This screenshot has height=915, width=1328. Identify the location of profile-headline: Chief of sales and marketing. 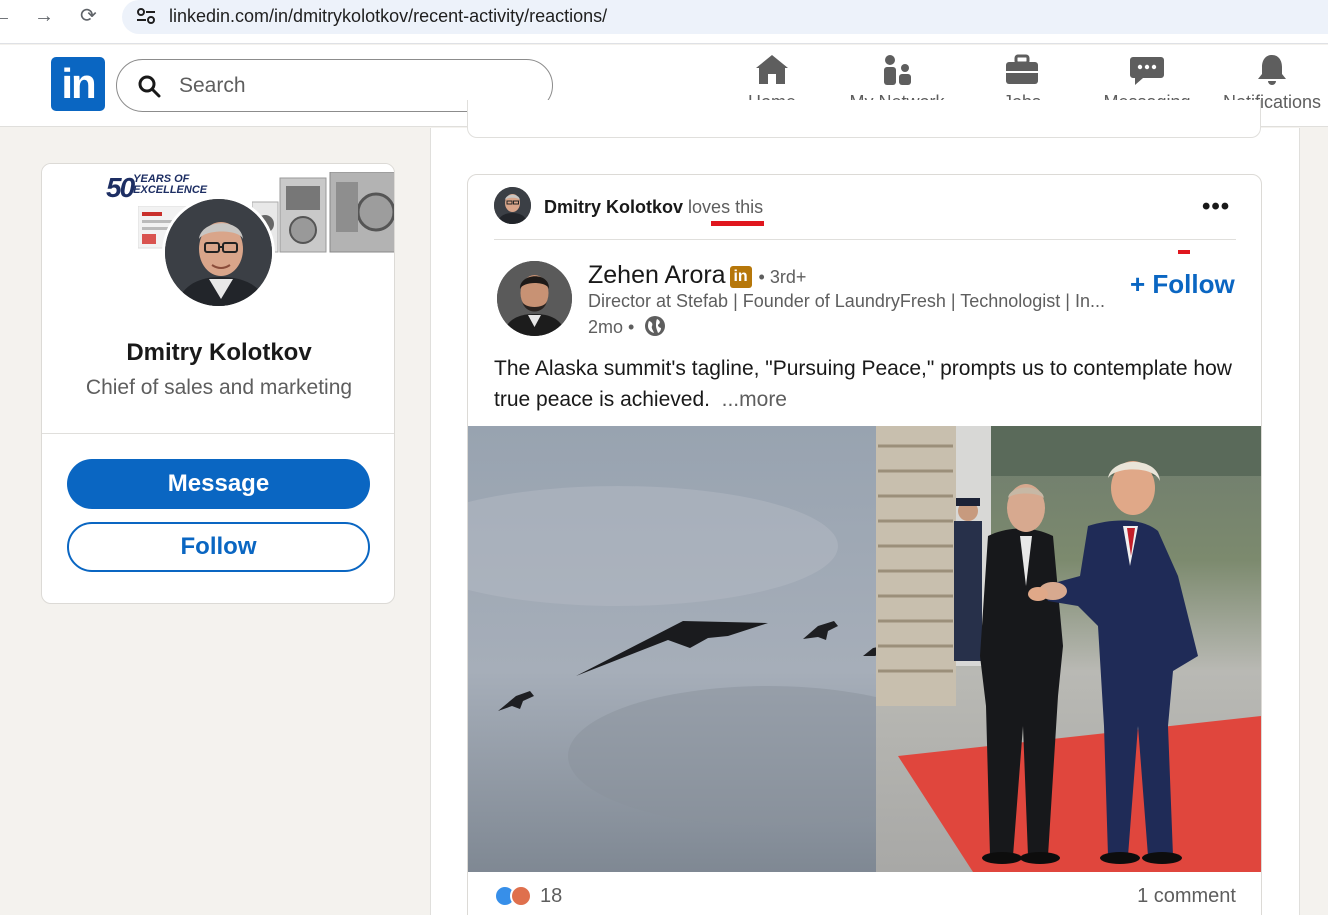
(219, 387).